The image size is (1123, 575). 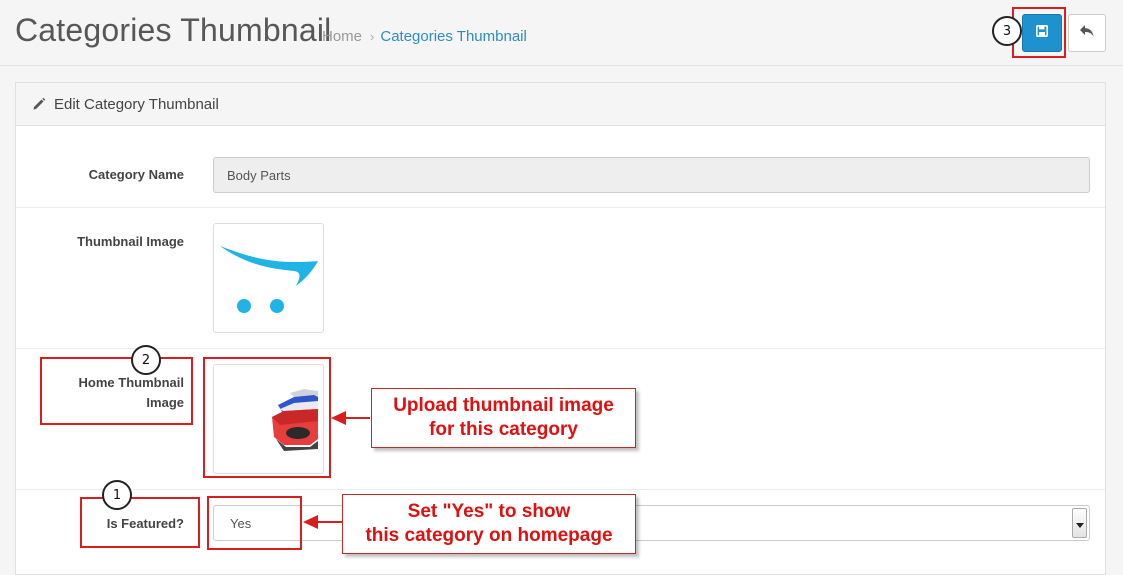 What do you see at coordinates (336, 470) in the screenshot?
I see `annotation-arrows` at bounding box center [336, 470].